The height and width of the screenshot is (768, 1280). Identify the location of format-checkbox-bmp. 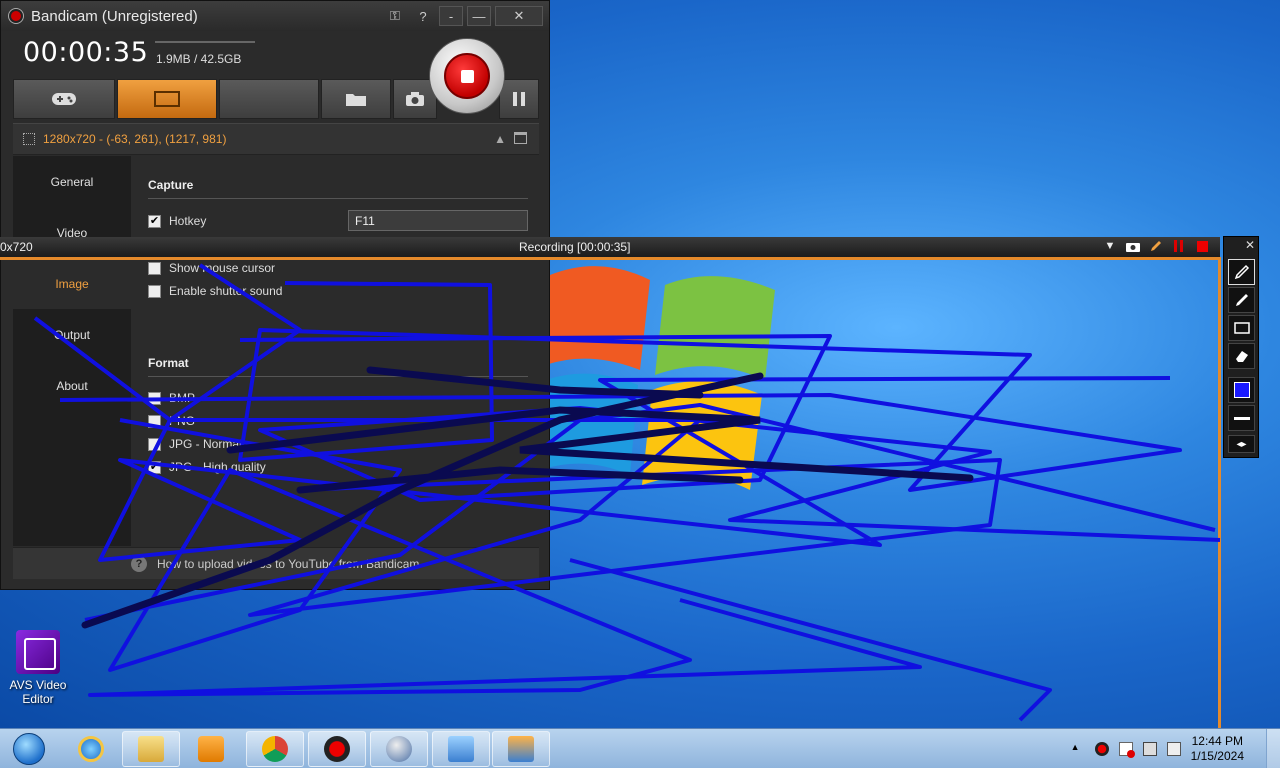
(154, 398).